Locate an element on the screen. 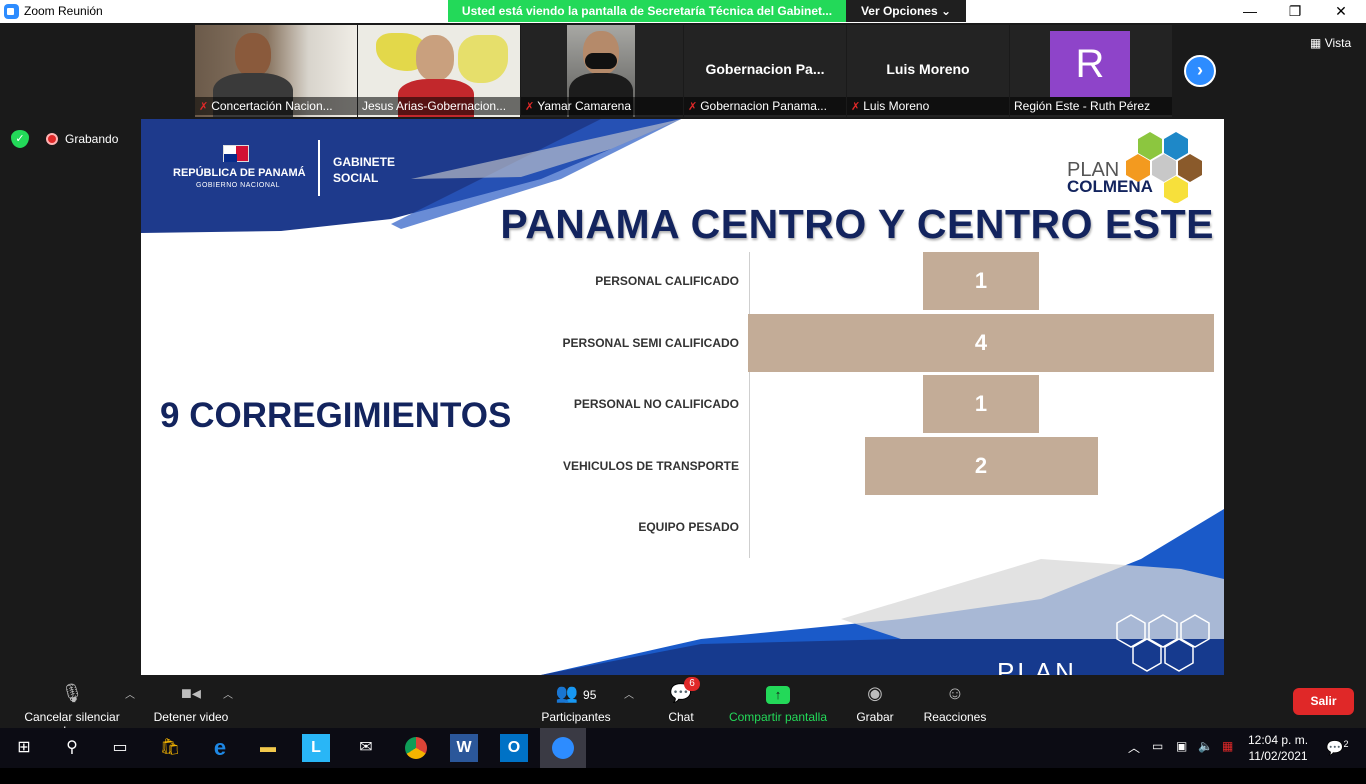  chart-category-label: EQUIPO PESADO is located at coordinates (688, 527).